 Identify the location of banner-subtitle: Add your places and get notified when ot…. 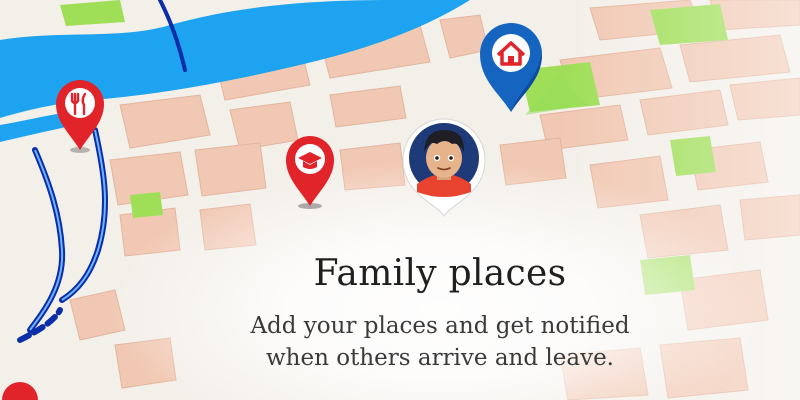
(440, 342).